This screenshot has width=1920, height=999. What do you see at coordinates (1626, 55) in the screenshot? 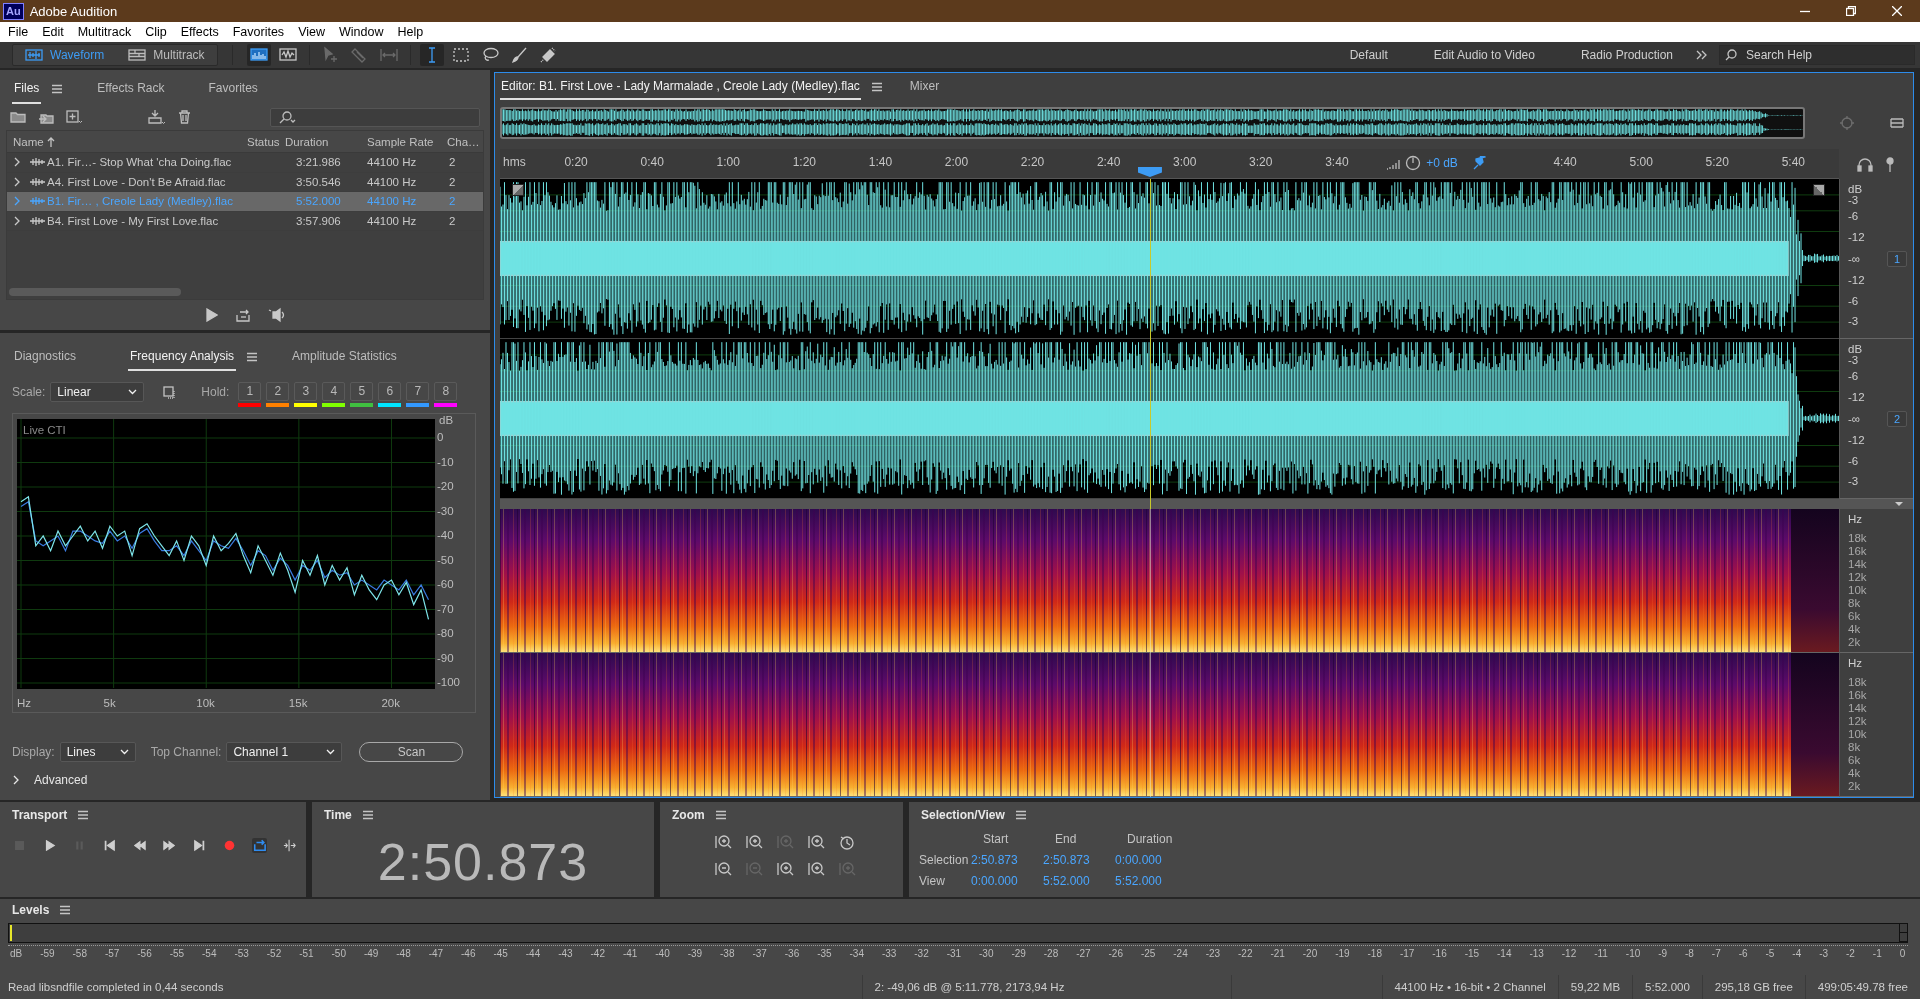
I see `workspace-tab: Radio Production` at bounding box center [1626, 55].